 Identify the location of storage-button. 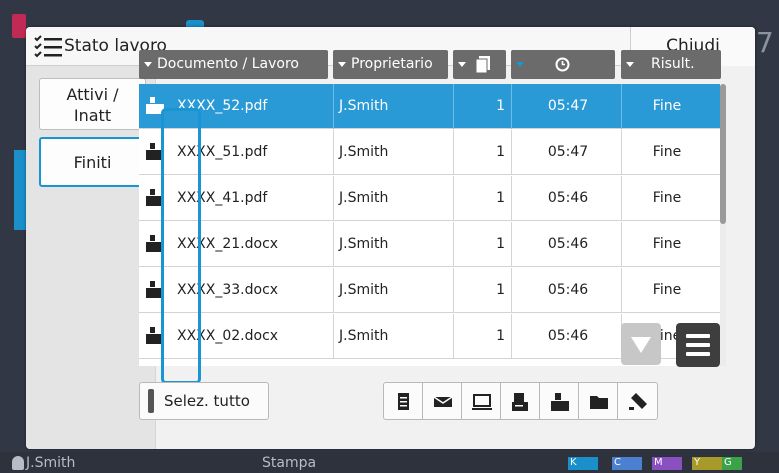
(637, 401).